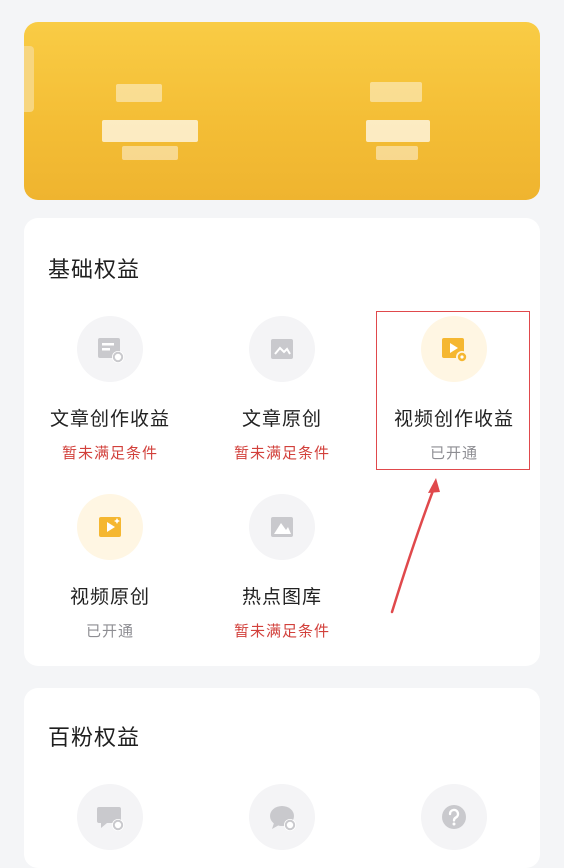  I want to click on benefit-question, so click(454, 817).